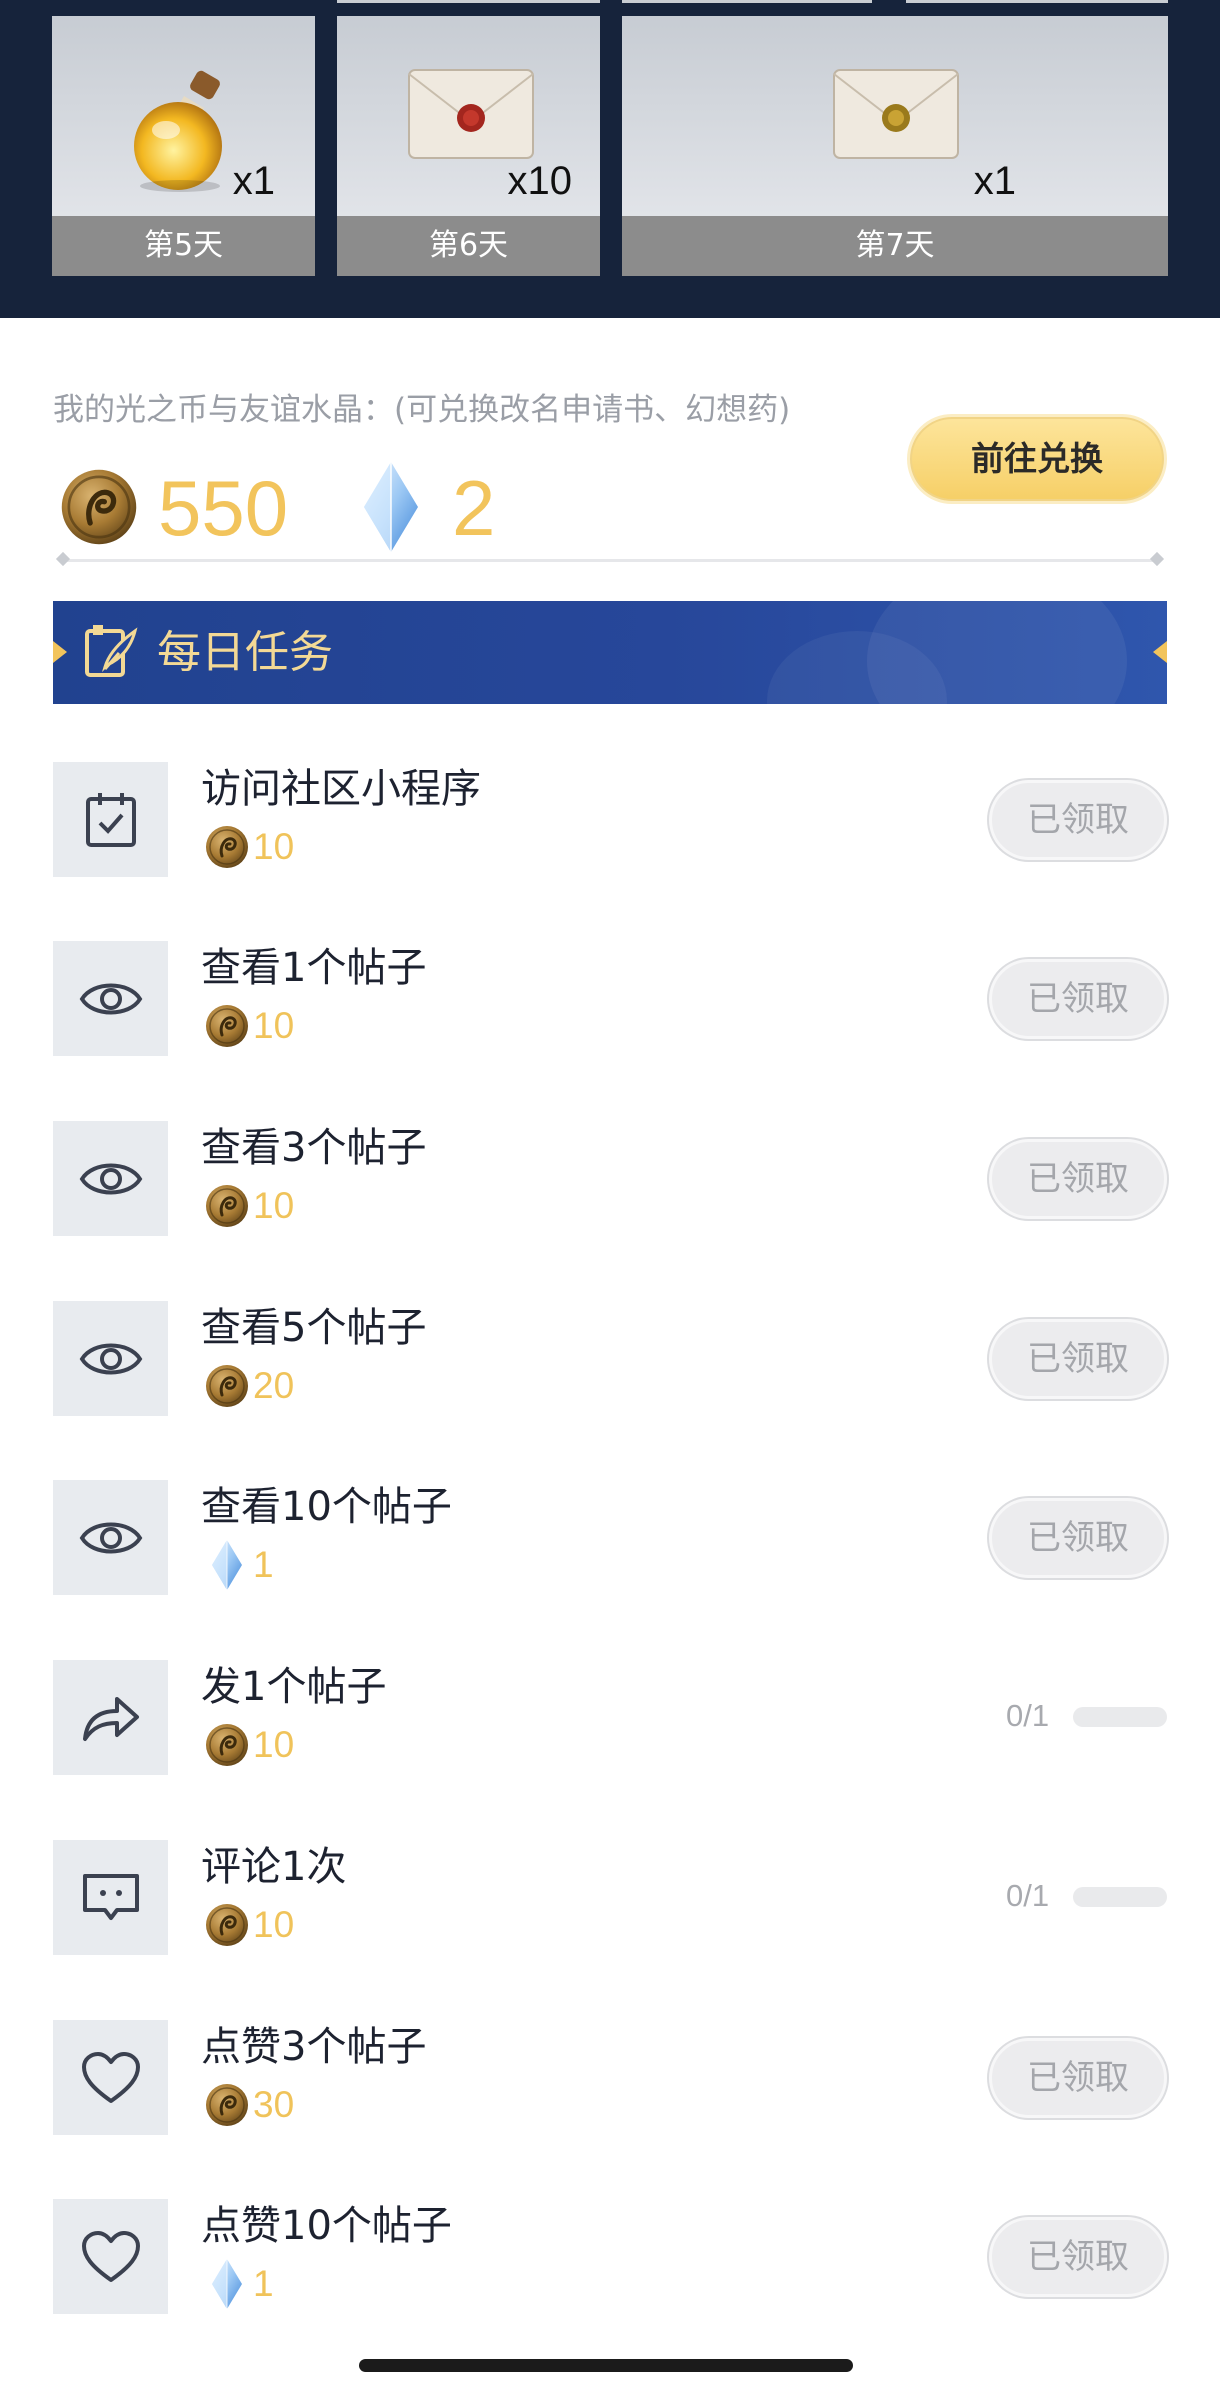  I want to click on task-row: 发1个帖子 10 0/1, so click(610, 1718).